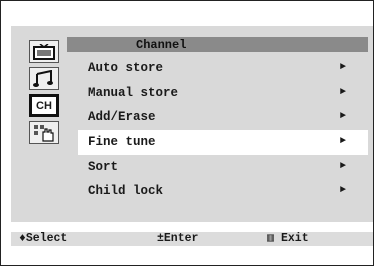 The width and height of the screenshot is (374, 266). Describe the element at coordinates (217, 44) in the screenshot. I see `menu-title-bar: Channel` at that location.